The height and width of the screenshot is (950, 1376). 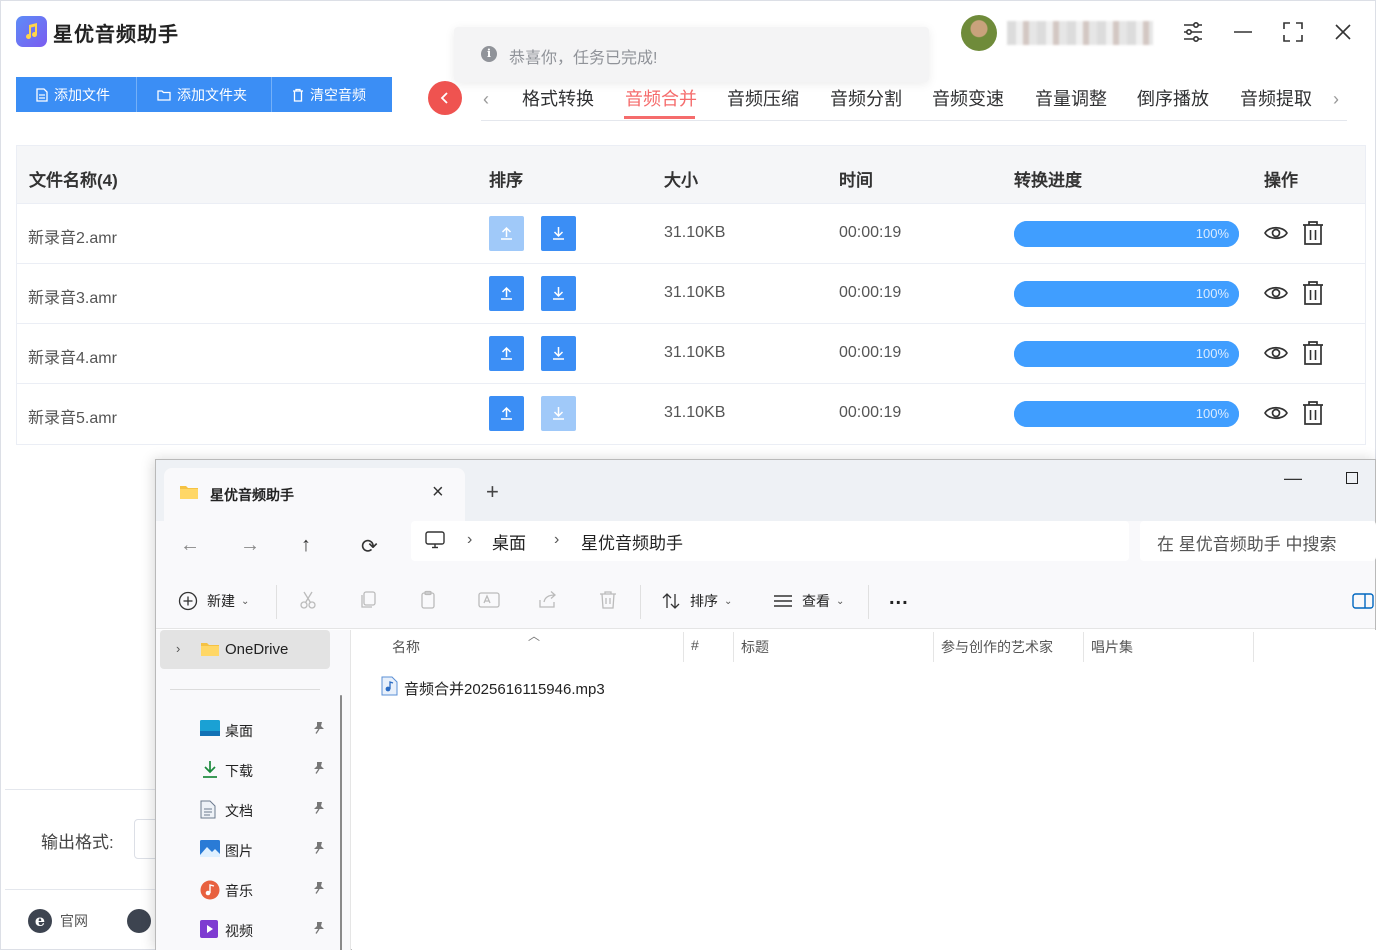 What do you see at coordinates (263, 890) in the screenshot?
I see `quick-access-item: 音乐` at bounding box center [263, 890].